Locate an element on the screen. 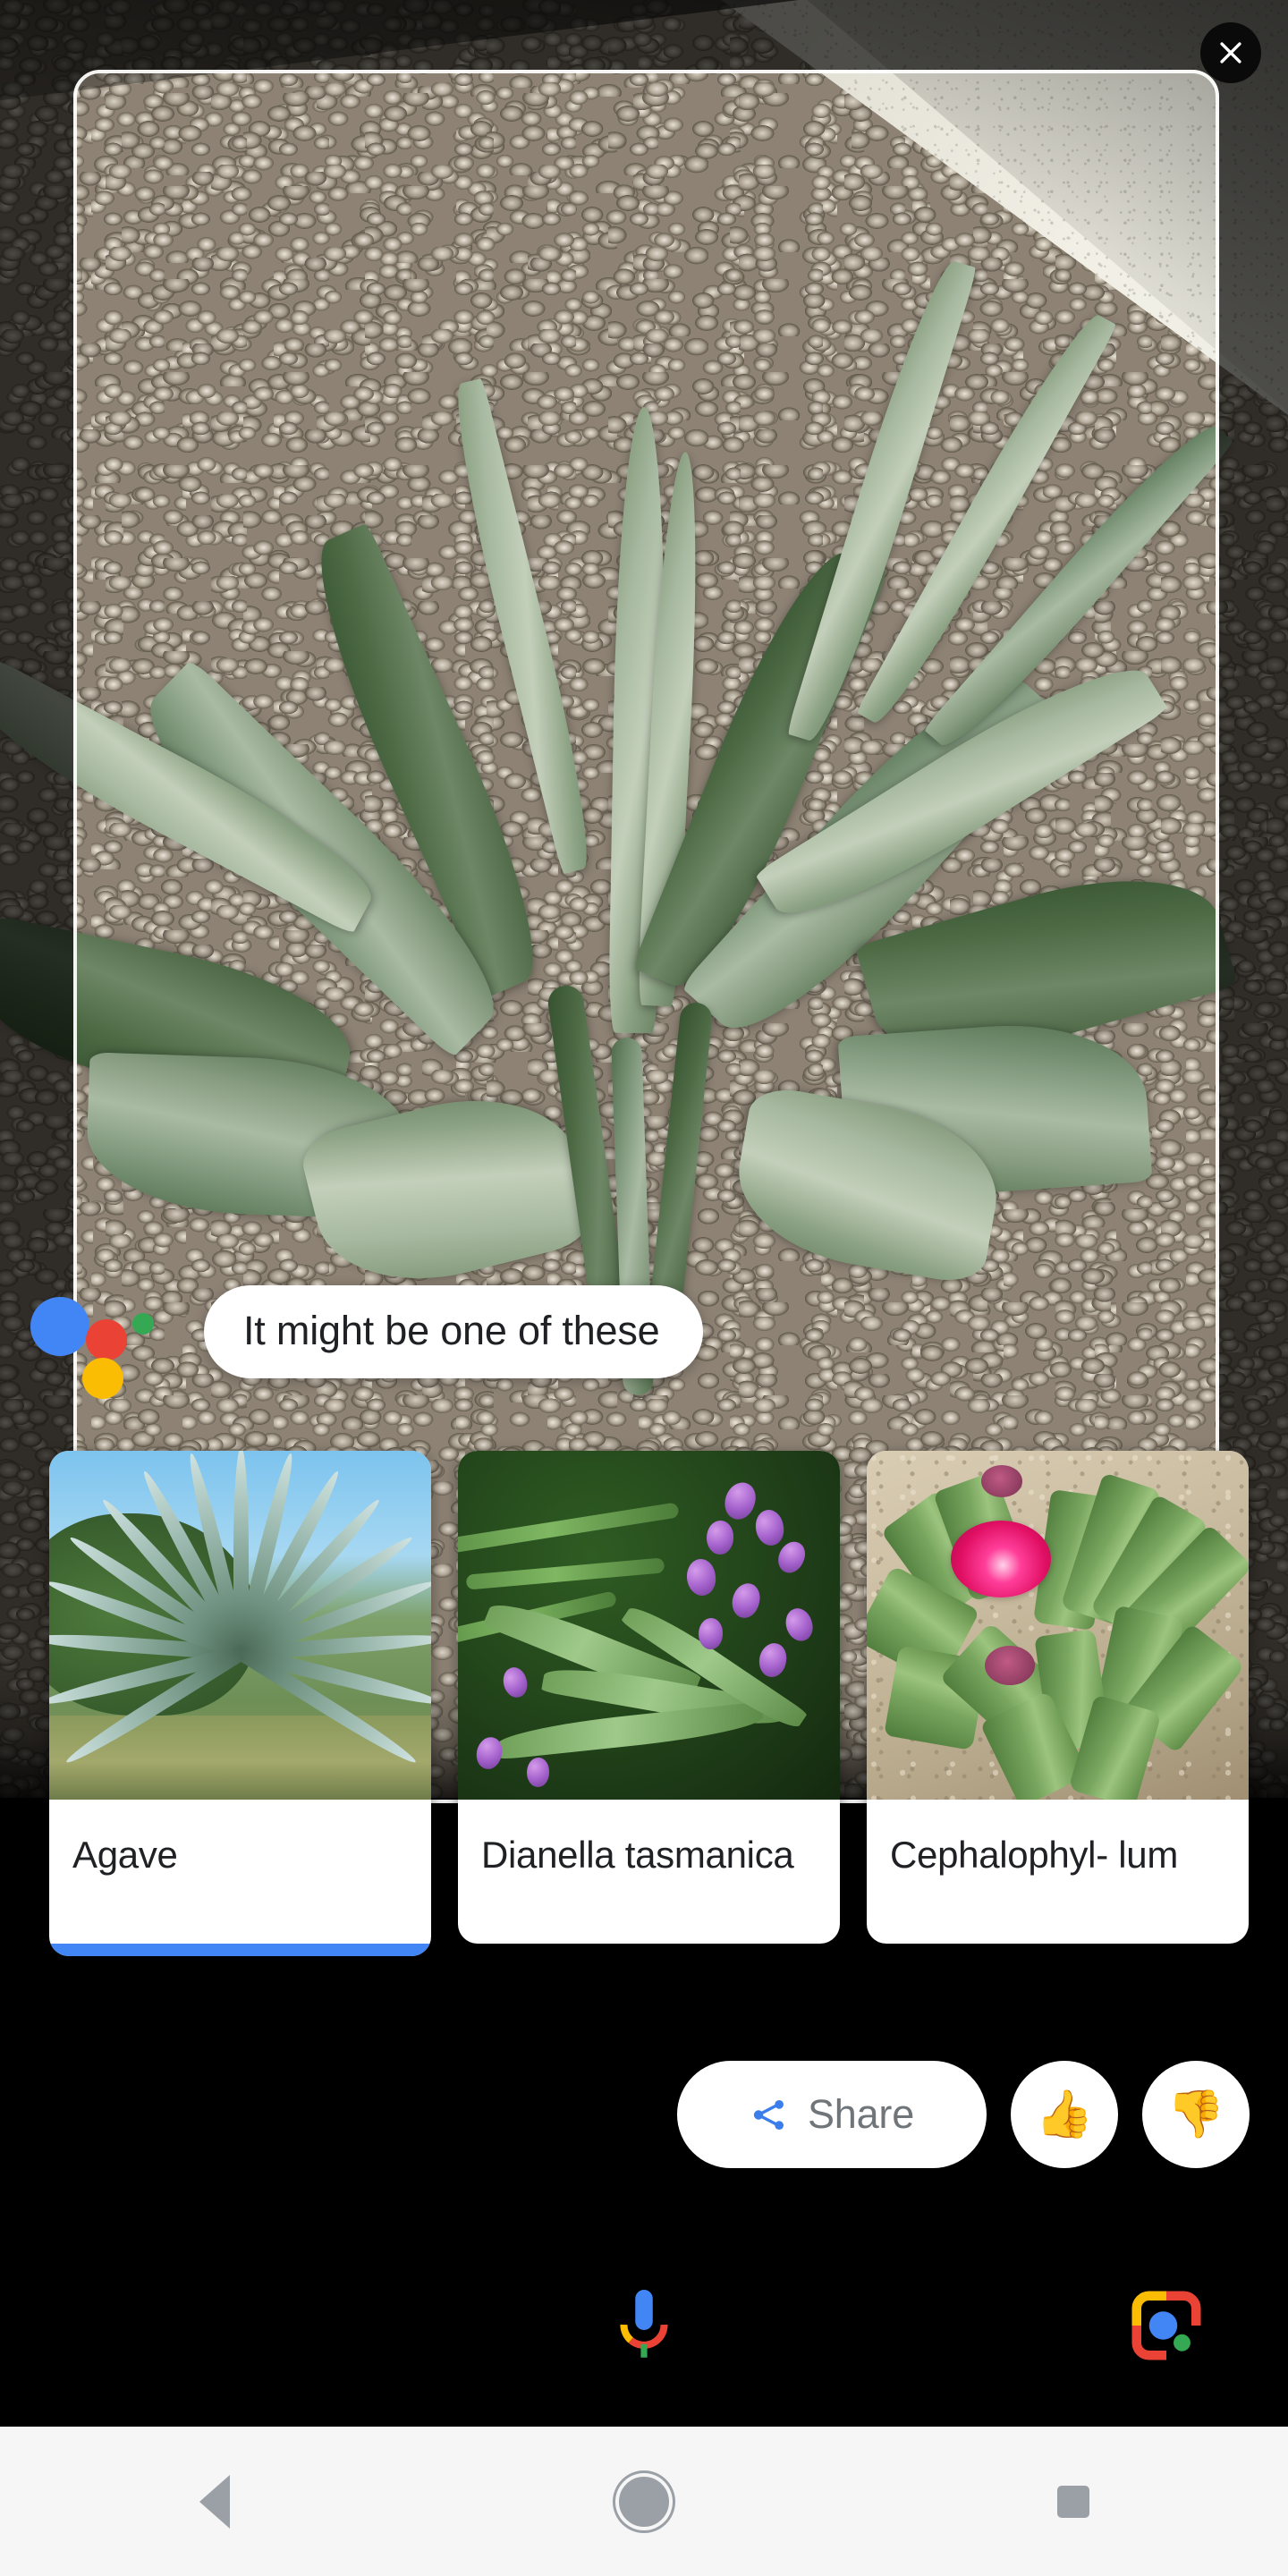 The width and height of the screenshot is (1288, 2576). thumbs-up-icon: 👍 is located at coordinates (1064, 2114).